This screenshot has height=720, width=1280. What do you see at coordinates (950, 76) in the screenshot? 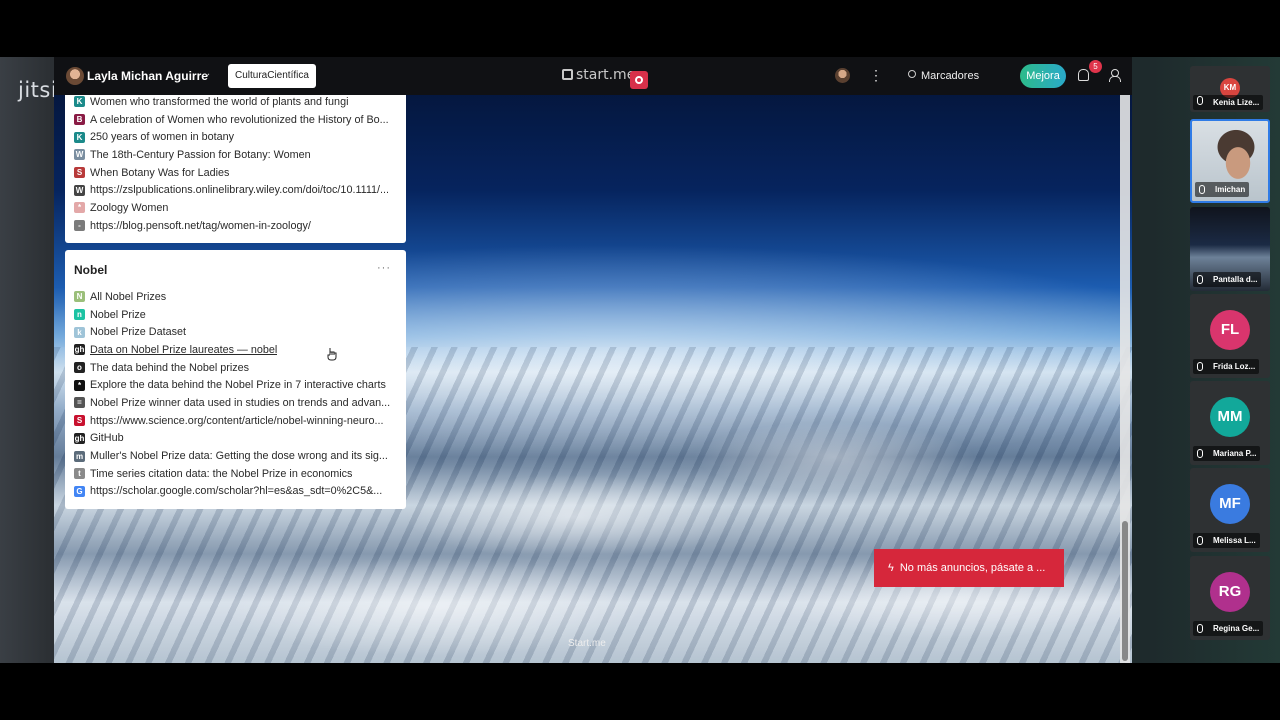
I see `bookmarks-search: Marcadores` at bounding box center [950, 76].